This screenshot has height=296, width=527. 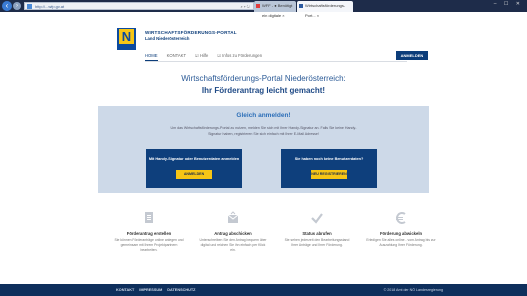 What do you see at coordinates (401, 218) in the screenshot?
I see `euro-icon` at bounding box center [401, 218].